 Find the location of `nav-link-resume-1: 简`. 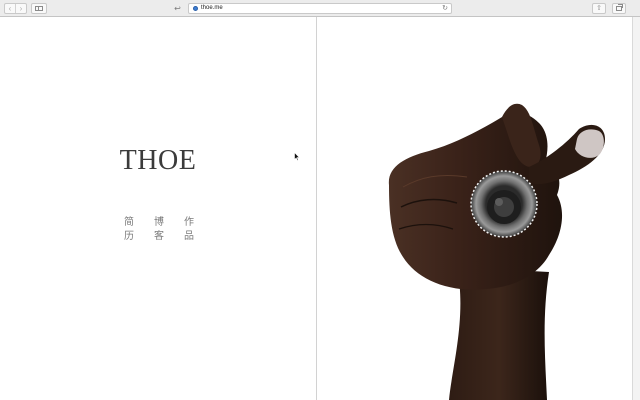

nav-link-resume-1: 简 is located at coordinates (129, 223).